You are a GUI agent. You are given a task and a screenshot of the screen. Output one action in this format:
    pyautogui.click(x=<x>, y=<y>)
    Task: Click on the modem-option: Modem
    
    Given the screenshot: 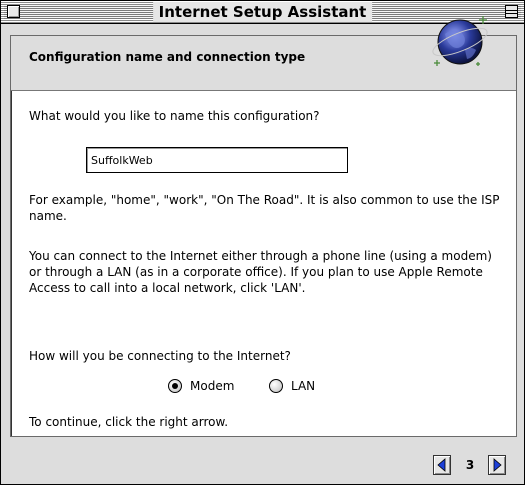 What is the action you would take?
    pyautogui.click(x=201, y=386)
    